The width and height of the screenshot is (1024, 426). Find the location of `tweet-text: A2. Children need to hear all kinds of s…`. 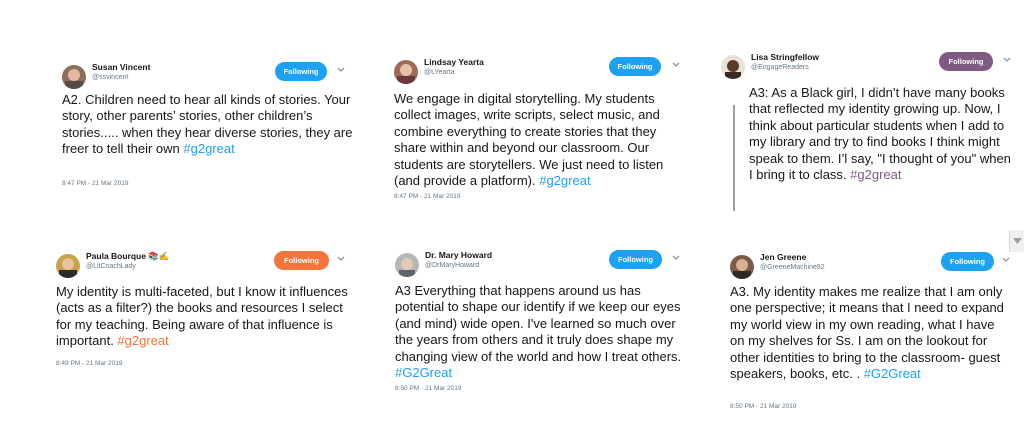

tweet-text: A2. Children need to hear all kinds of s… is located at coordinates (208, 125).